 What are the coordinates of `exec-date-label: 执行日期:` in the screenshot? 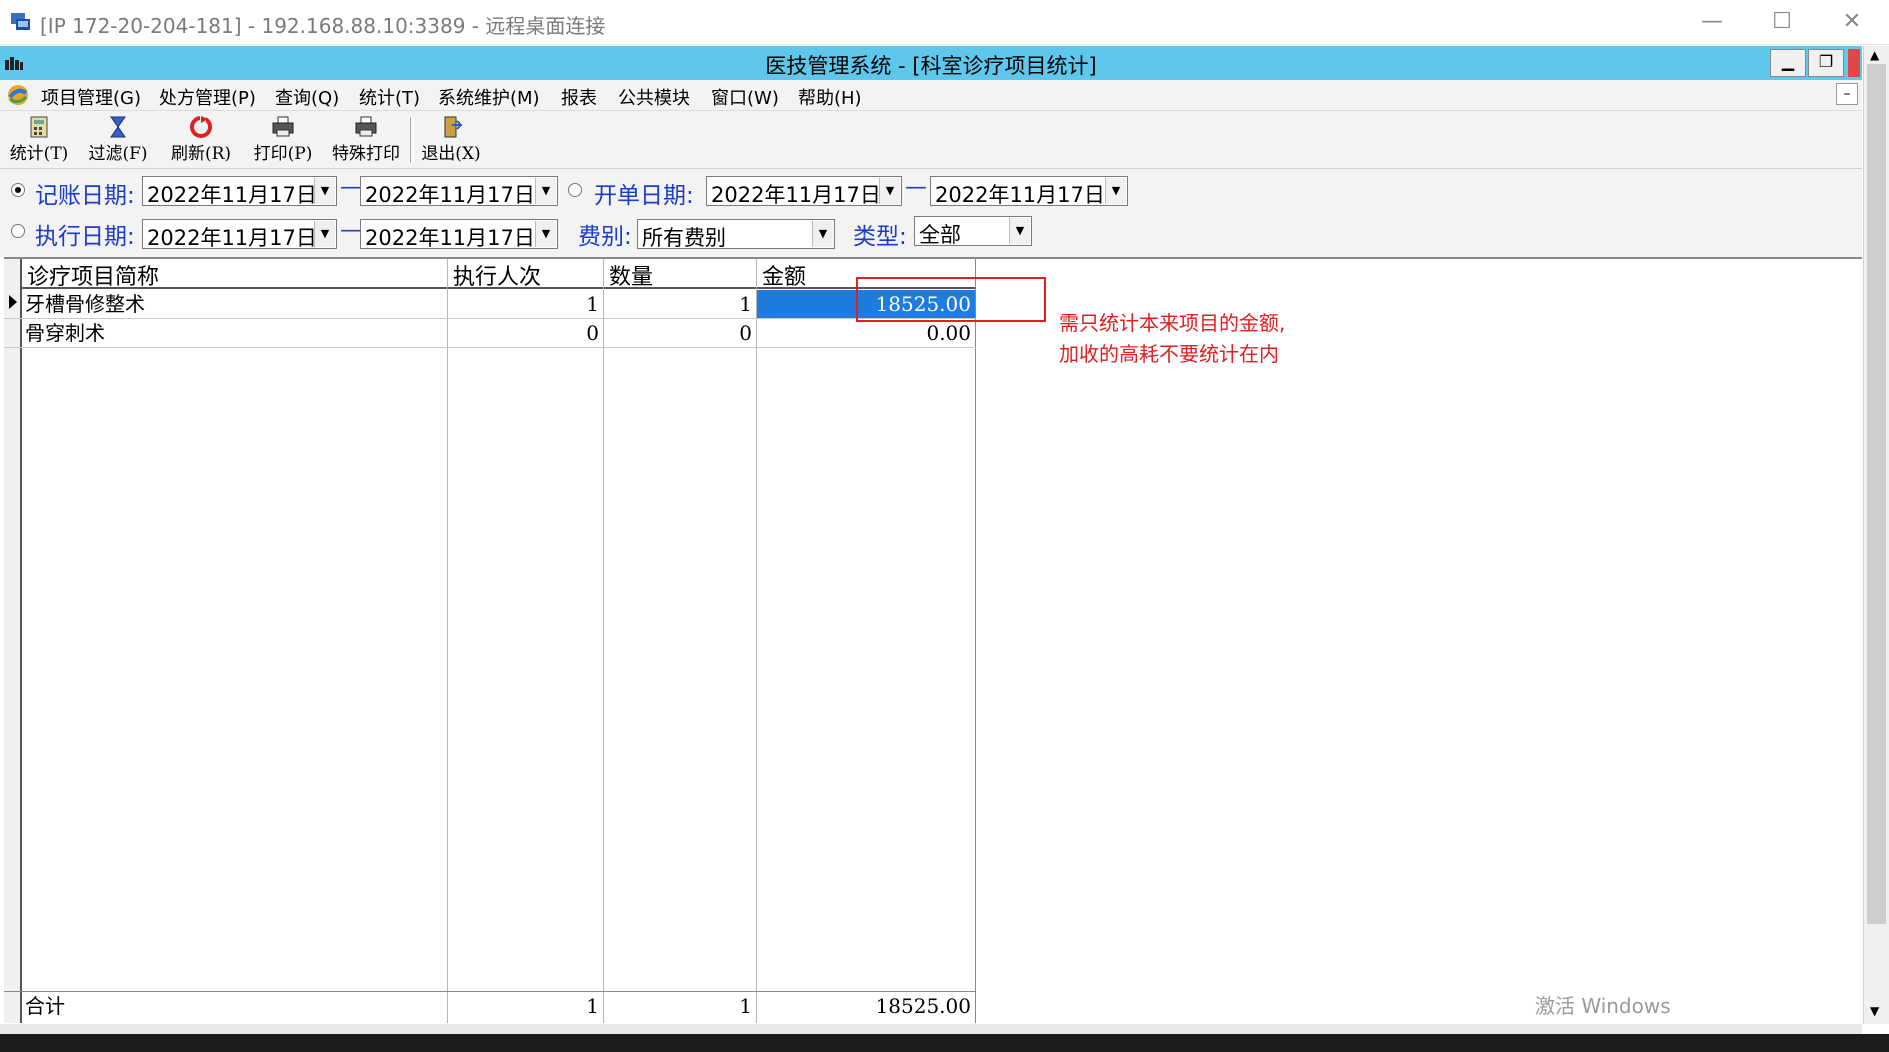 It's located at (85, 237).